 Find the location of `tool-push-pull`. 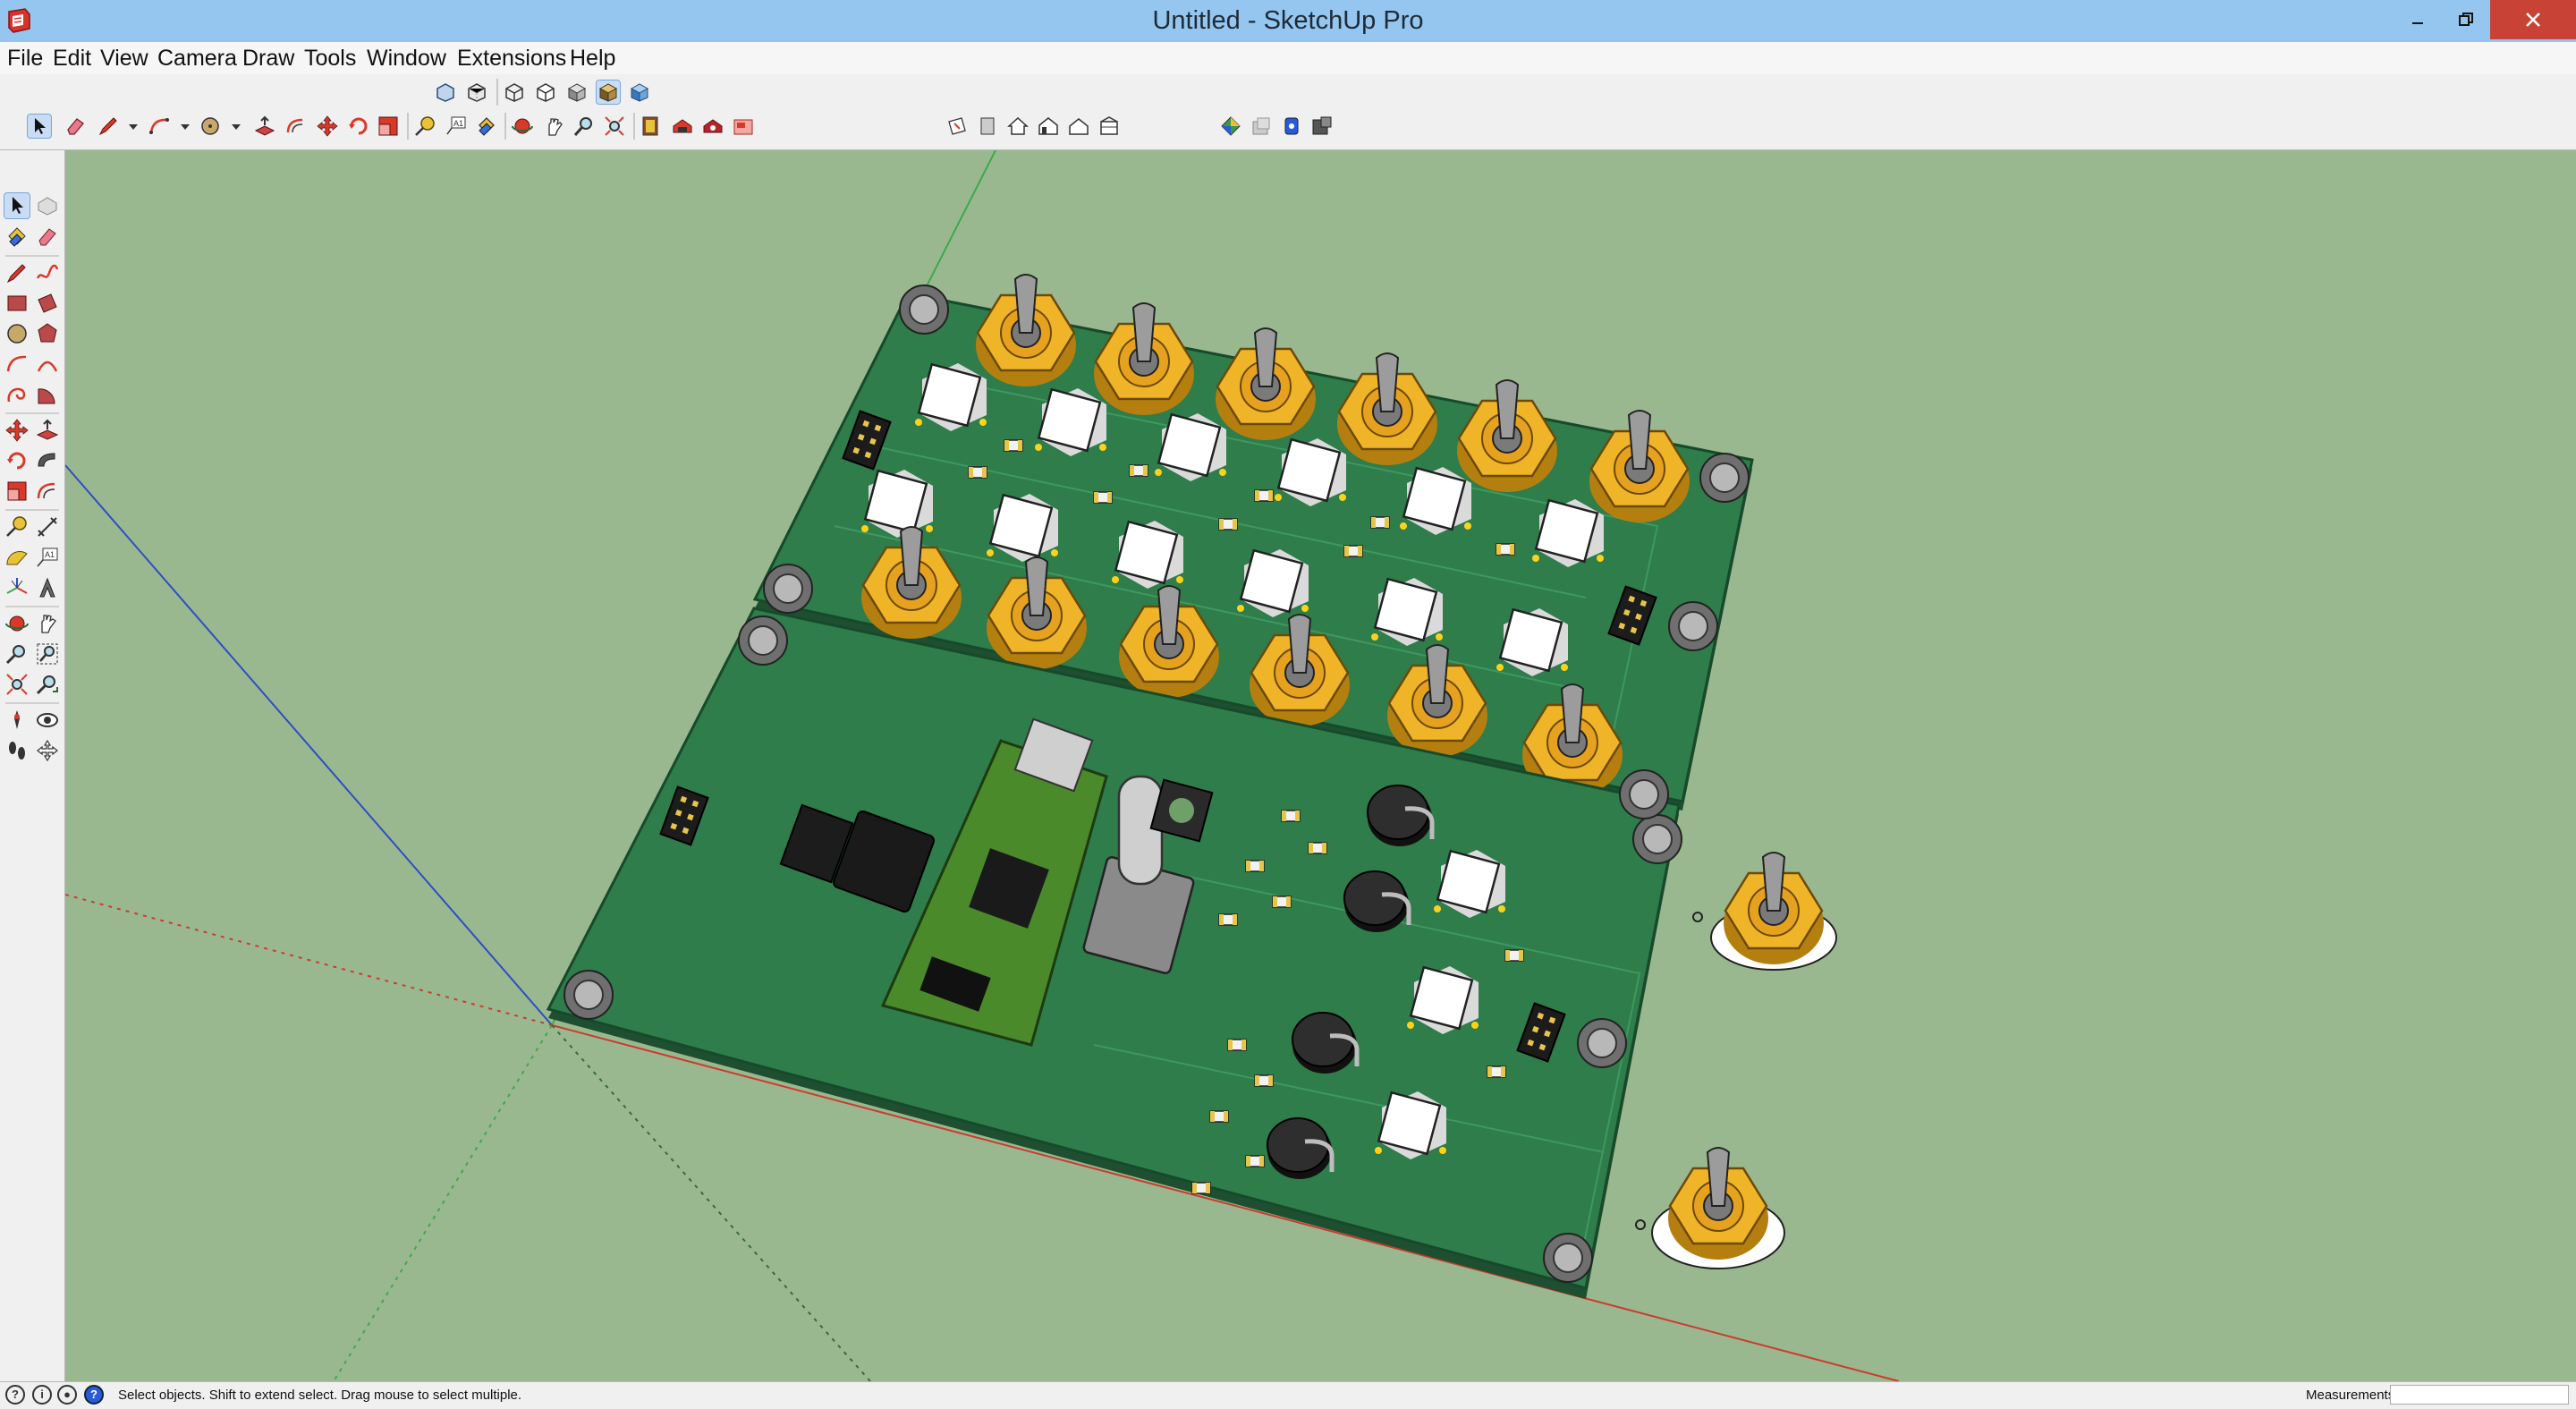

tool-push-pull is located at coordinates (47, 431).